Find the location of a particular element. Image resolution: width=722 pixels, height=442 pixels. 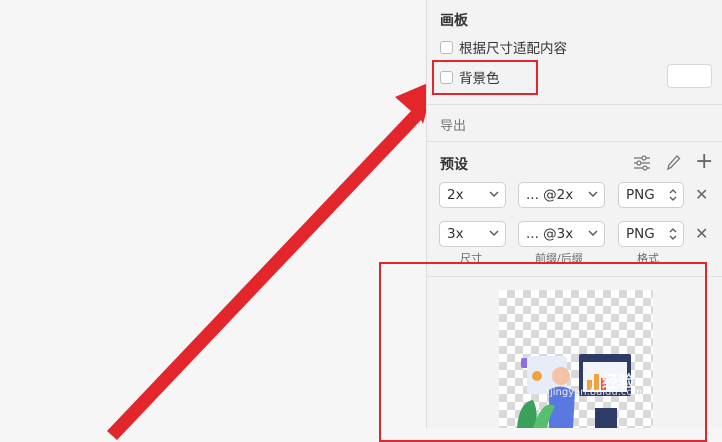

highlight-box-background is located at coordinates (485, 77).